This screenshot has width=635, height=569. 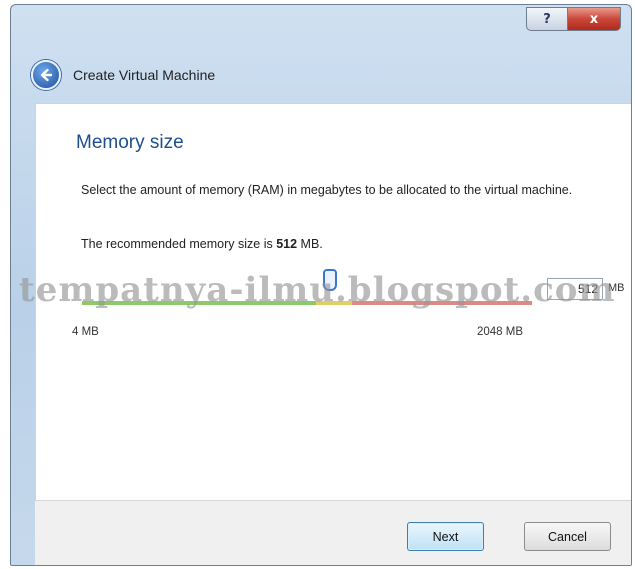 What do you see at coordinates (85, 332) in the screenshot?
I see `slider-min-label: 4 MB` at bounding box center [85, 332].